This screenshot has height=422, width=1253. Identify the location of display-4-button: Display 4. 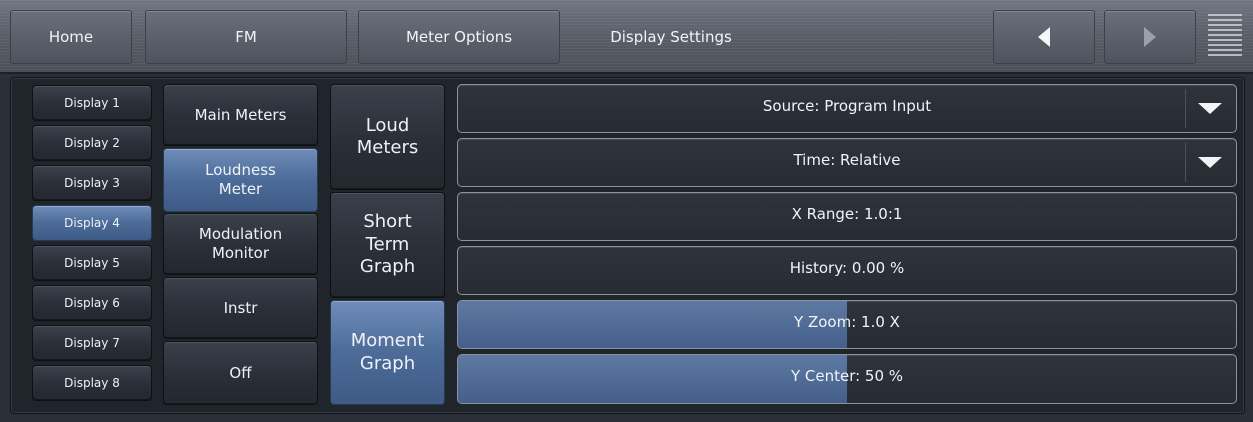
(92, 223).